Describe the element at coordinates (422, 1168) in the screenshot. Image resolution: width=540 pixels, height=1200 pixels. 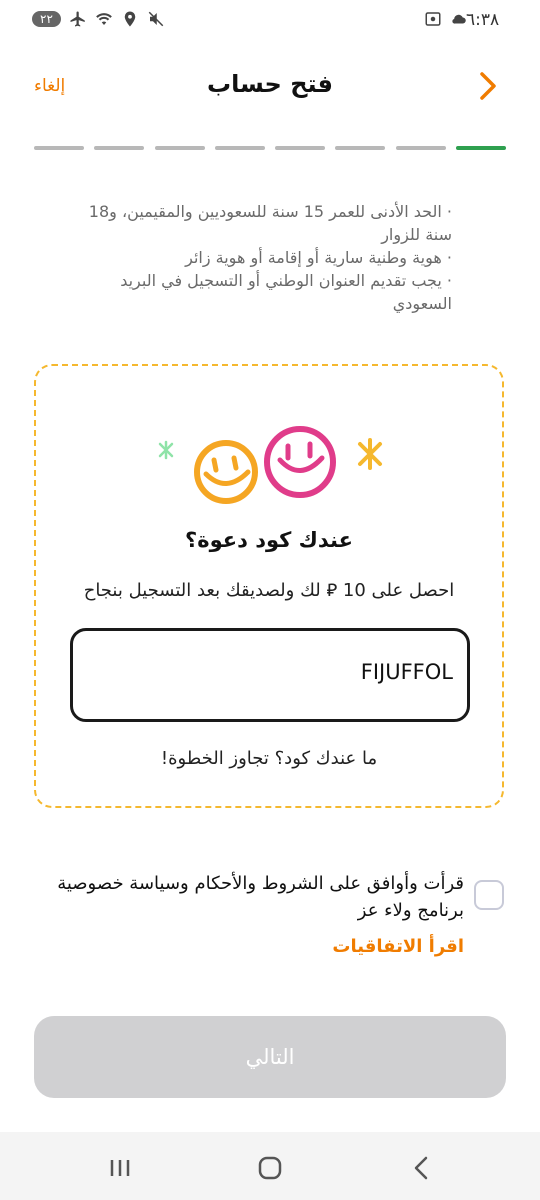
I see `nav-back-icon` at that location.